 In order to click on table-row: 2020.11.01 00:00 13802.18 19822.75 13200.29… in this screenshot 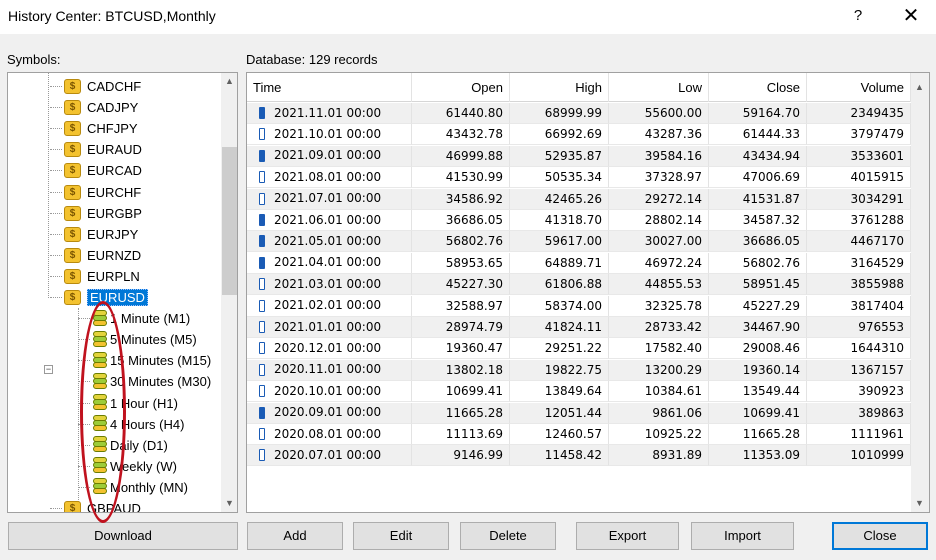, I will do `click(579, 370)`.